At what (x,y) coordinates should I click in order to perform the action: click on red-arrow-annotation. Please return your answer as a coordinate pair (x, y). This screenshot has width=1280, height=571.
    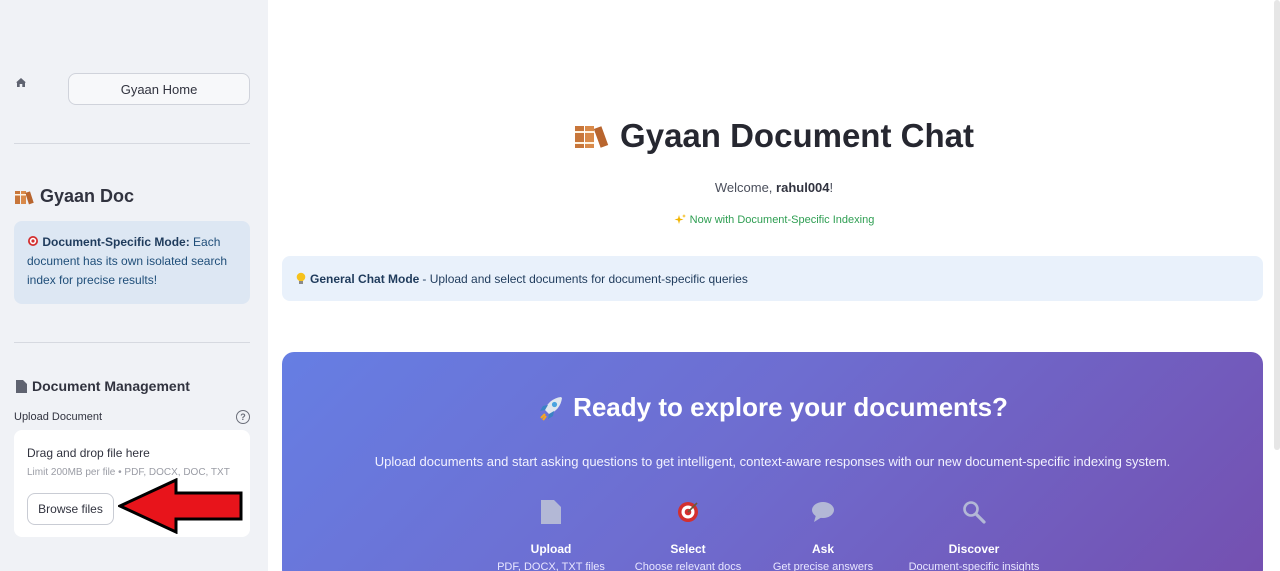
    Looking at the image, I should click on (180, 506).